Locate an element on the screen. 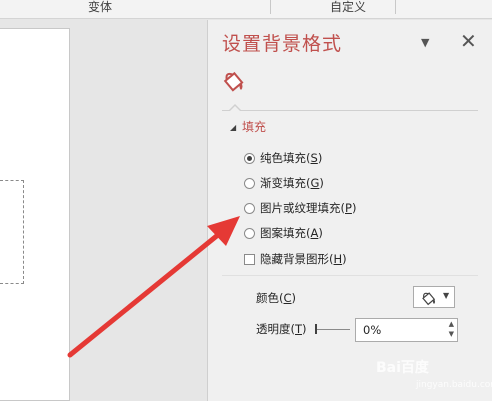 Image resolution: width=492 pixels, height=401 pixels. radio-label: 图片或纹理填充(P) is located at coordinates (308, 208).